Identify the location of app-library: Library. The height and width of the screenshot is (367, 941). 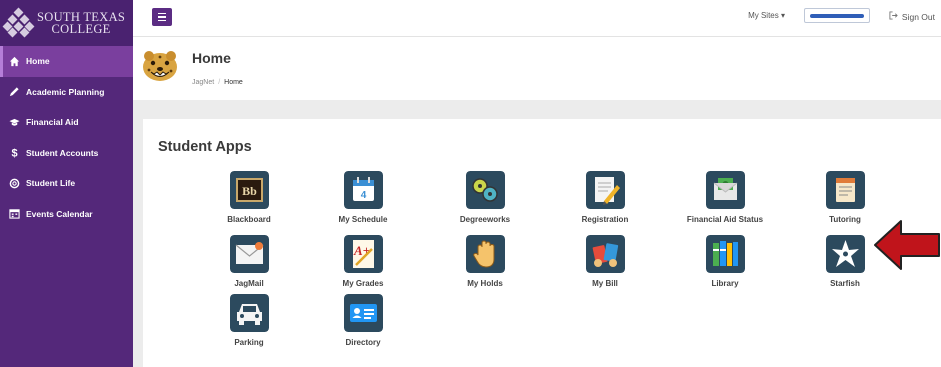
(725, 261).